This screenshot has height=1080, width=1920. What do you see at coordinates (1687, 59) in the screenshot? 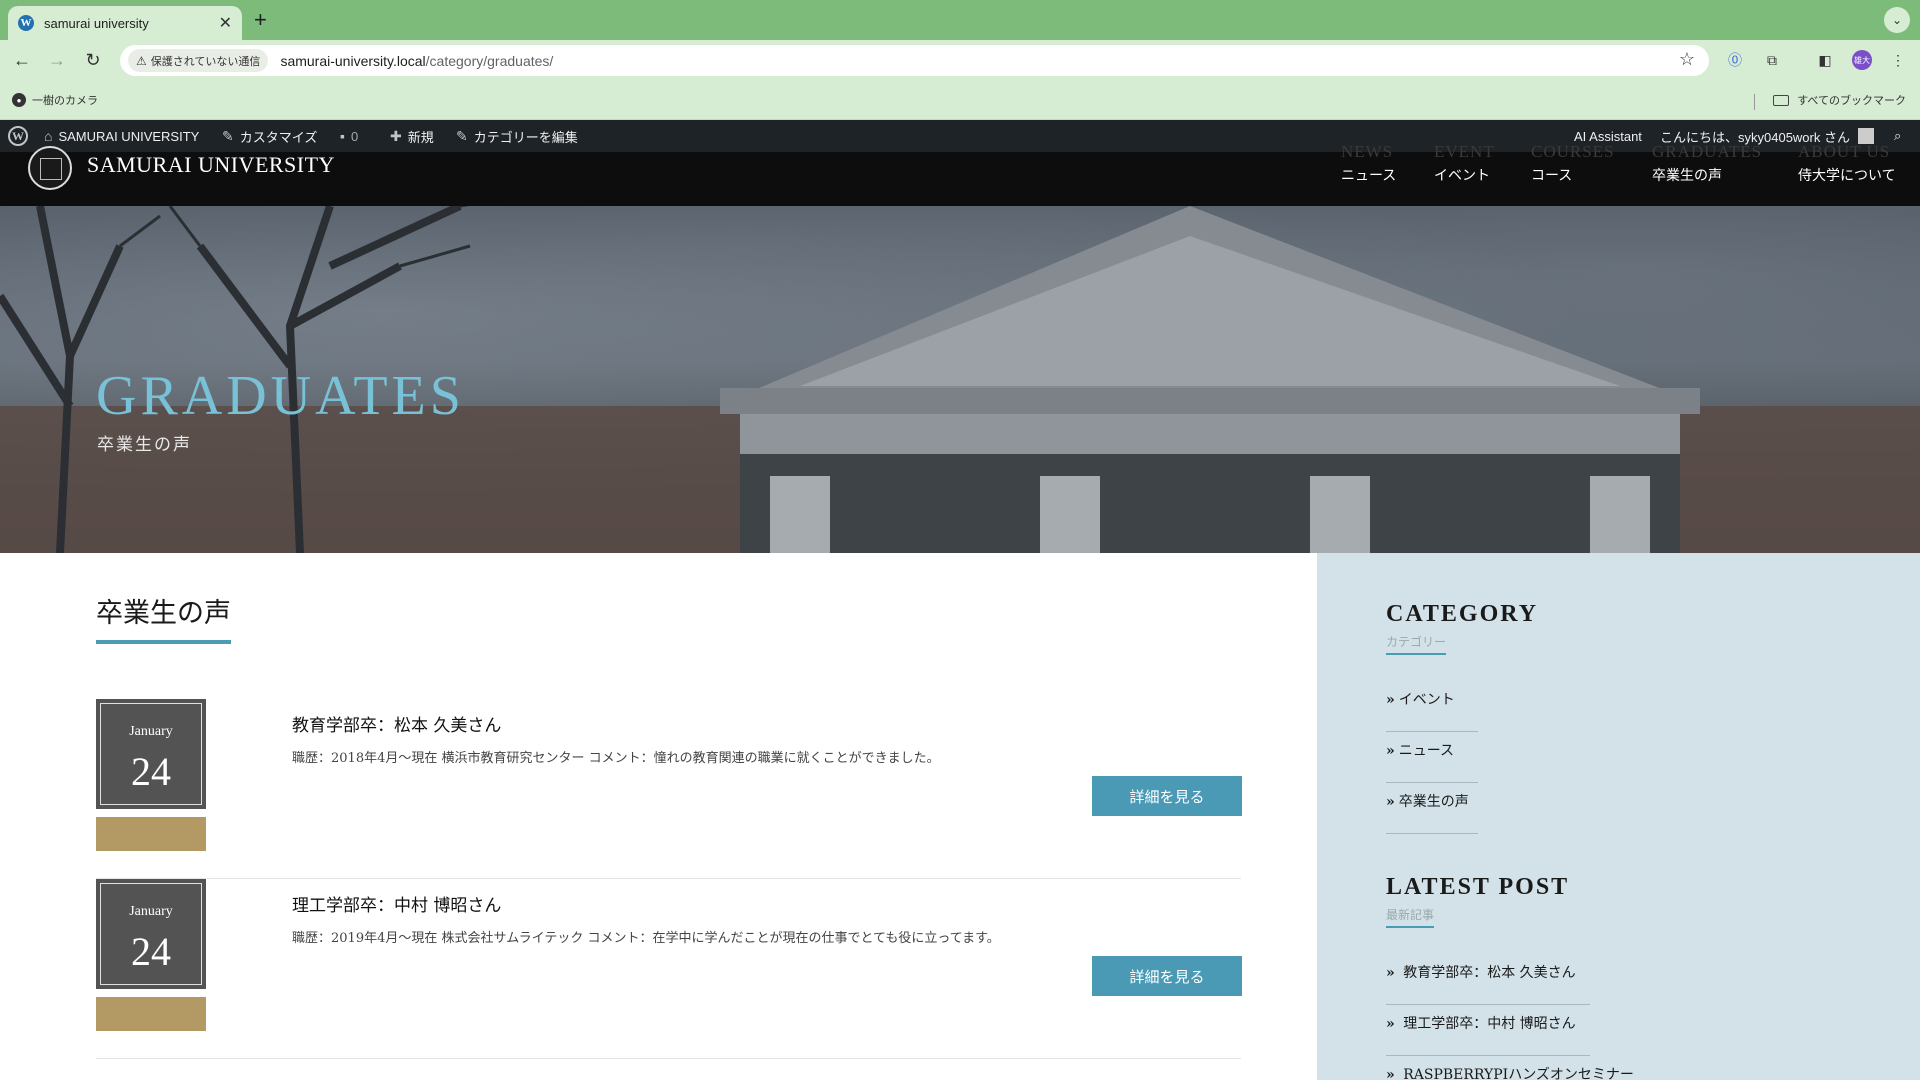
I see `bookmark-star-icon: ☆` at bounding box center [1687, 59].